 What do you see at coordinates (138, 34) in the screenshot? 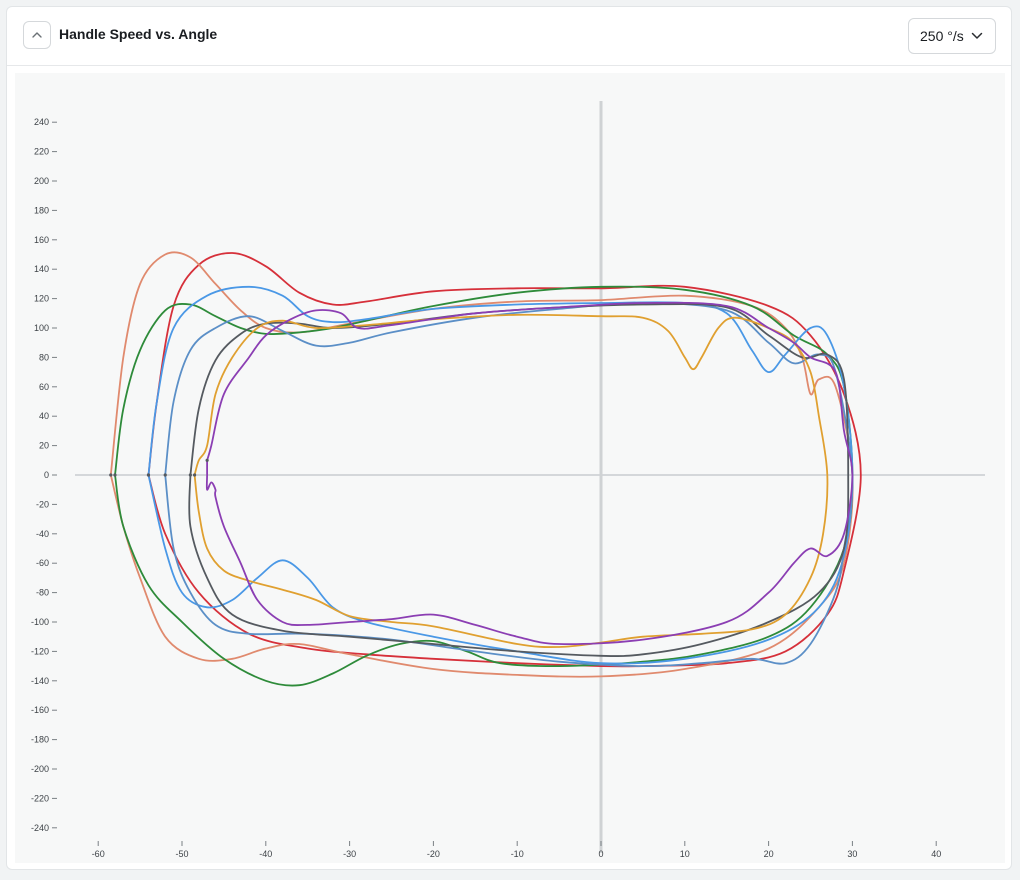
I see `chart-title: Handle Speed vs. Angle` at bounding box center [138, 34].